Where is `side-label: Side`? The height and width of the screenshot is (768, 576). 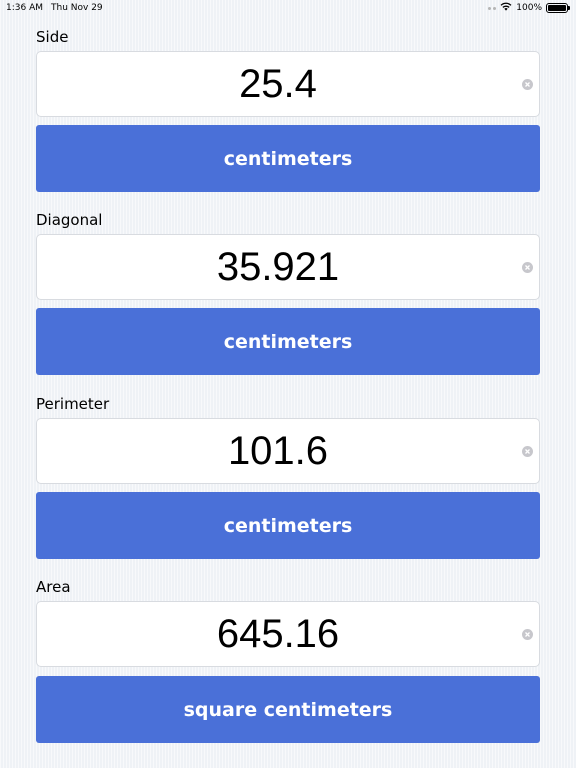 side-label: Side is located at coordinates (52, 37).